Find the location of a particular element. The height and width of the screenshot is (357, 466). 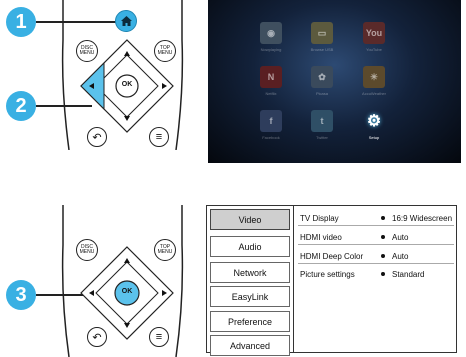

menu-item-video: Video is located at coordinates (250, 219).